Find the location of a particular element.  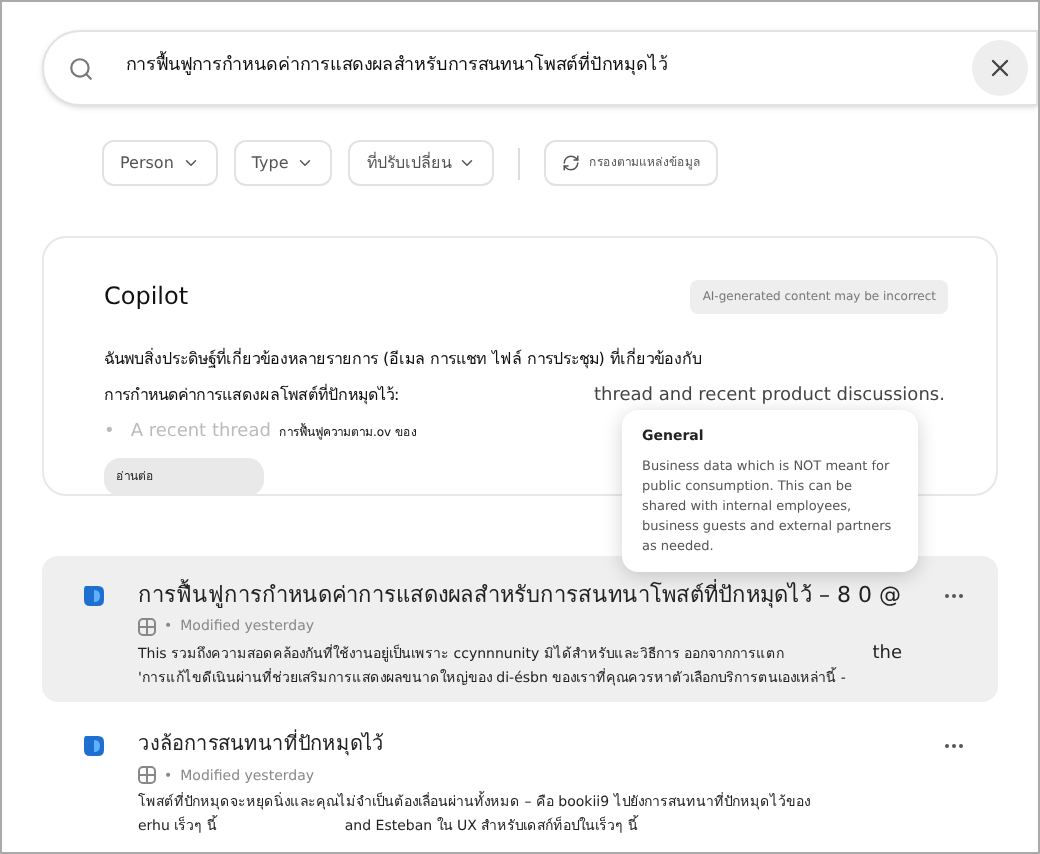

summary-fragment: thread and recent product discussions. is located at coordinates (769, 397).